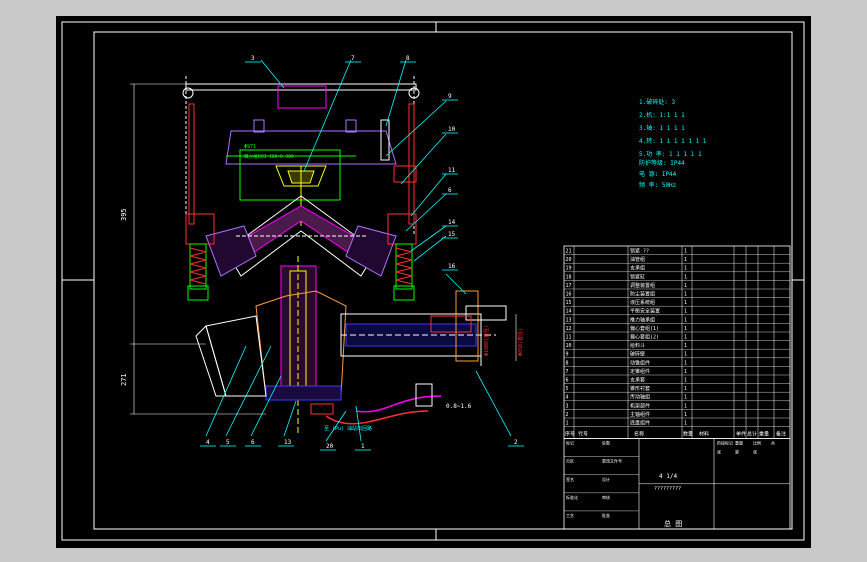  Describe the element at coordinates (752, 434) in the screenshot. I see `table-header-cell: 总计` at that location.